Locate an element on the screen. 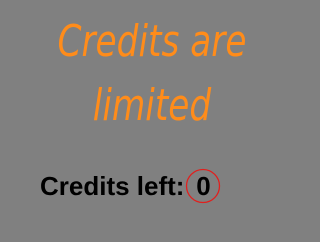  credits-counter: Credits left: 0 is located at coordinates (131, 186).